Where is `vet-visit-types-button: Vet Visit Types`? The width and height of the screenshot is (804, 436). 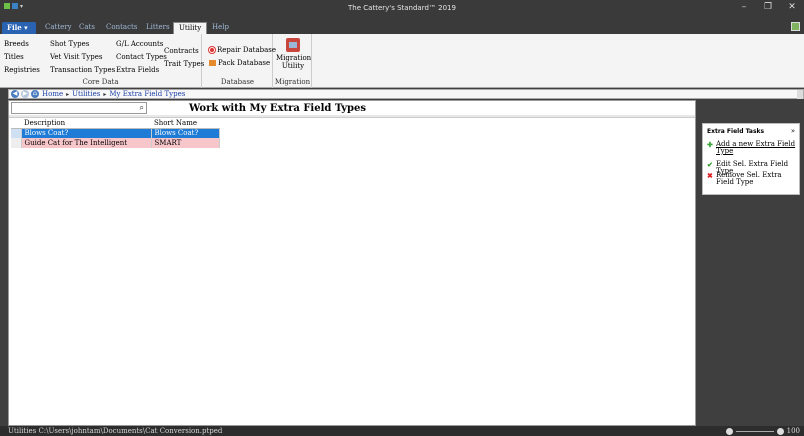 vet-visit-types-button: Vet Visit Types is located at coordinates (76, 57).